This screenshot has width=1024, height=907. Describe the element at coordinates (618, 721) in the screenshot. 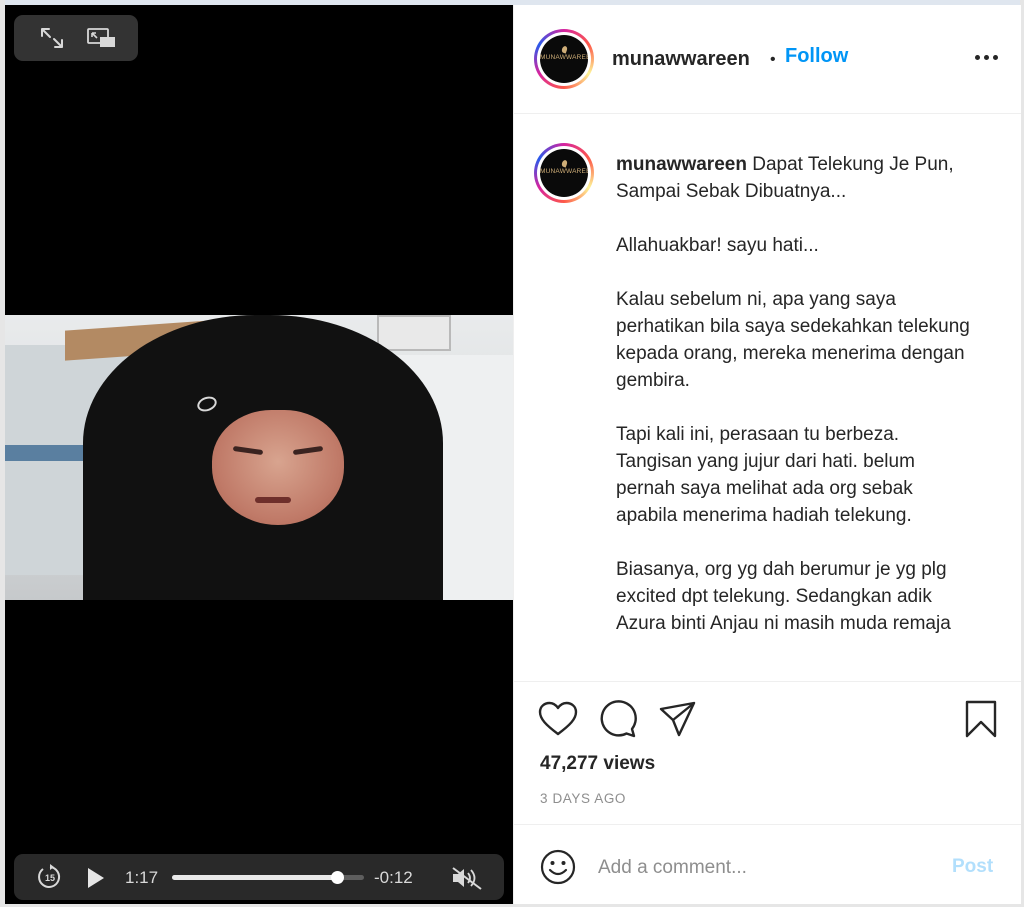

I see `comment-icon` at that location.